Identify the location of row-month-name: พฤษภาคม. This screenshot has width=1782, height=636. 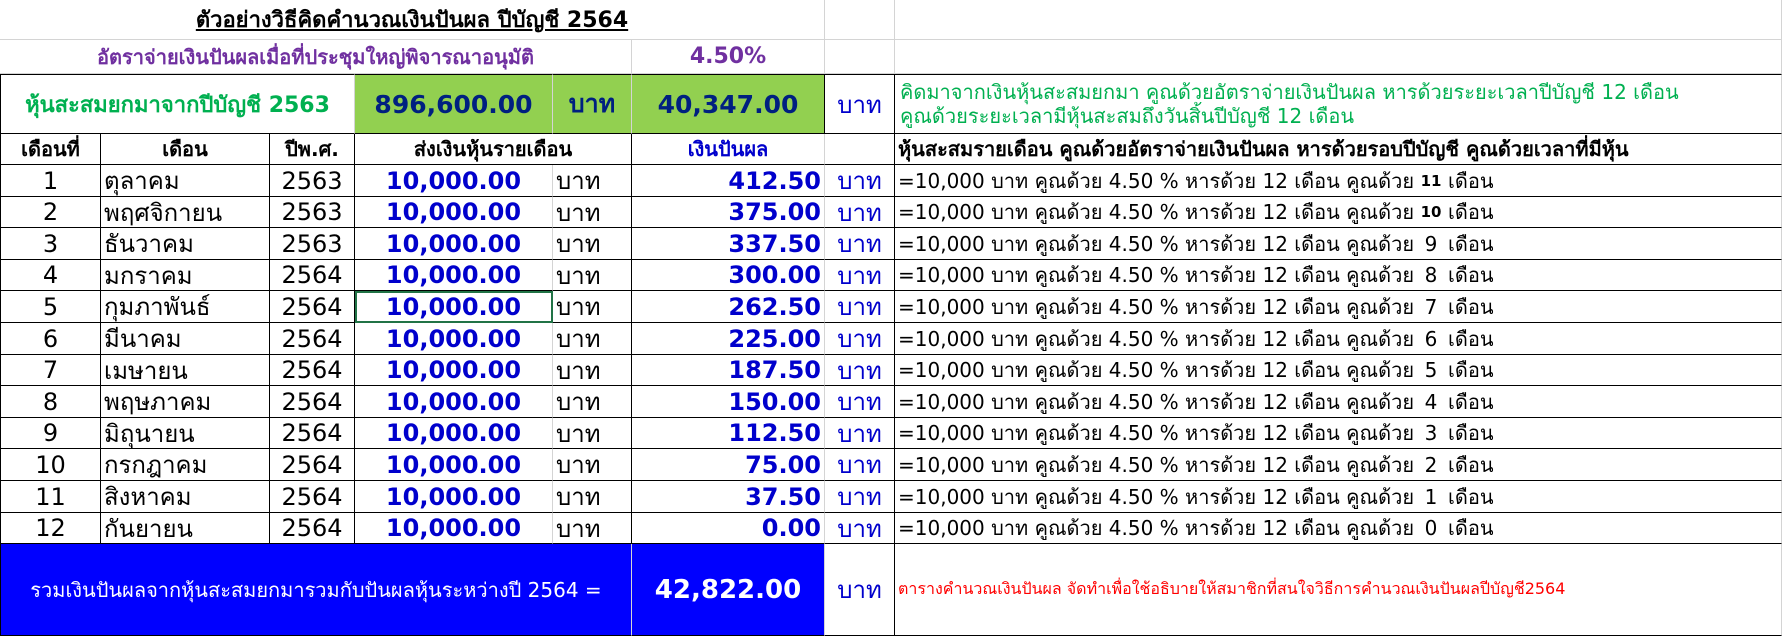
(185, 402).